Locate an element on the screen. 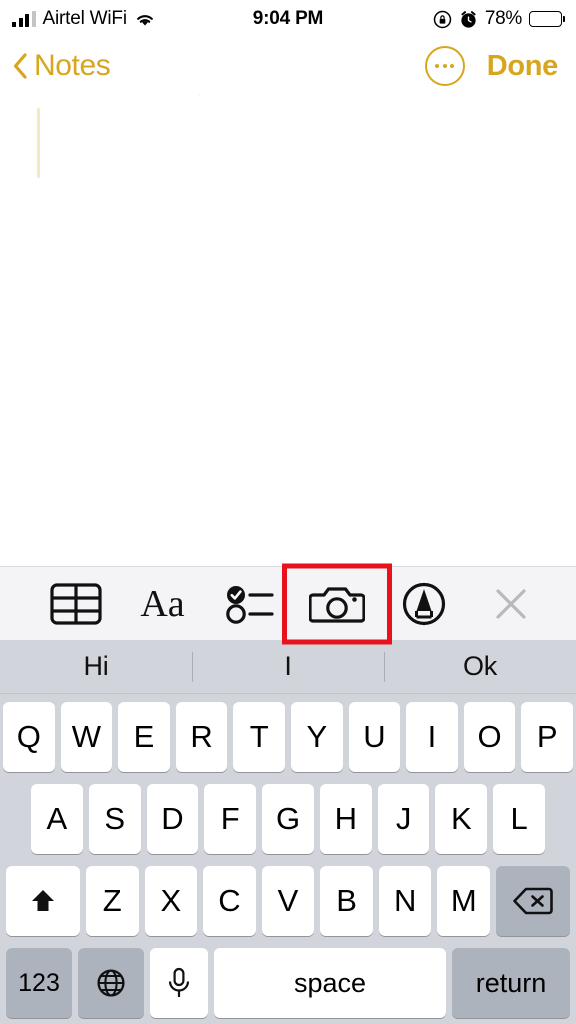 The image size is (576, 1024). markup-pen-icon is located at coordinates (424, 604).